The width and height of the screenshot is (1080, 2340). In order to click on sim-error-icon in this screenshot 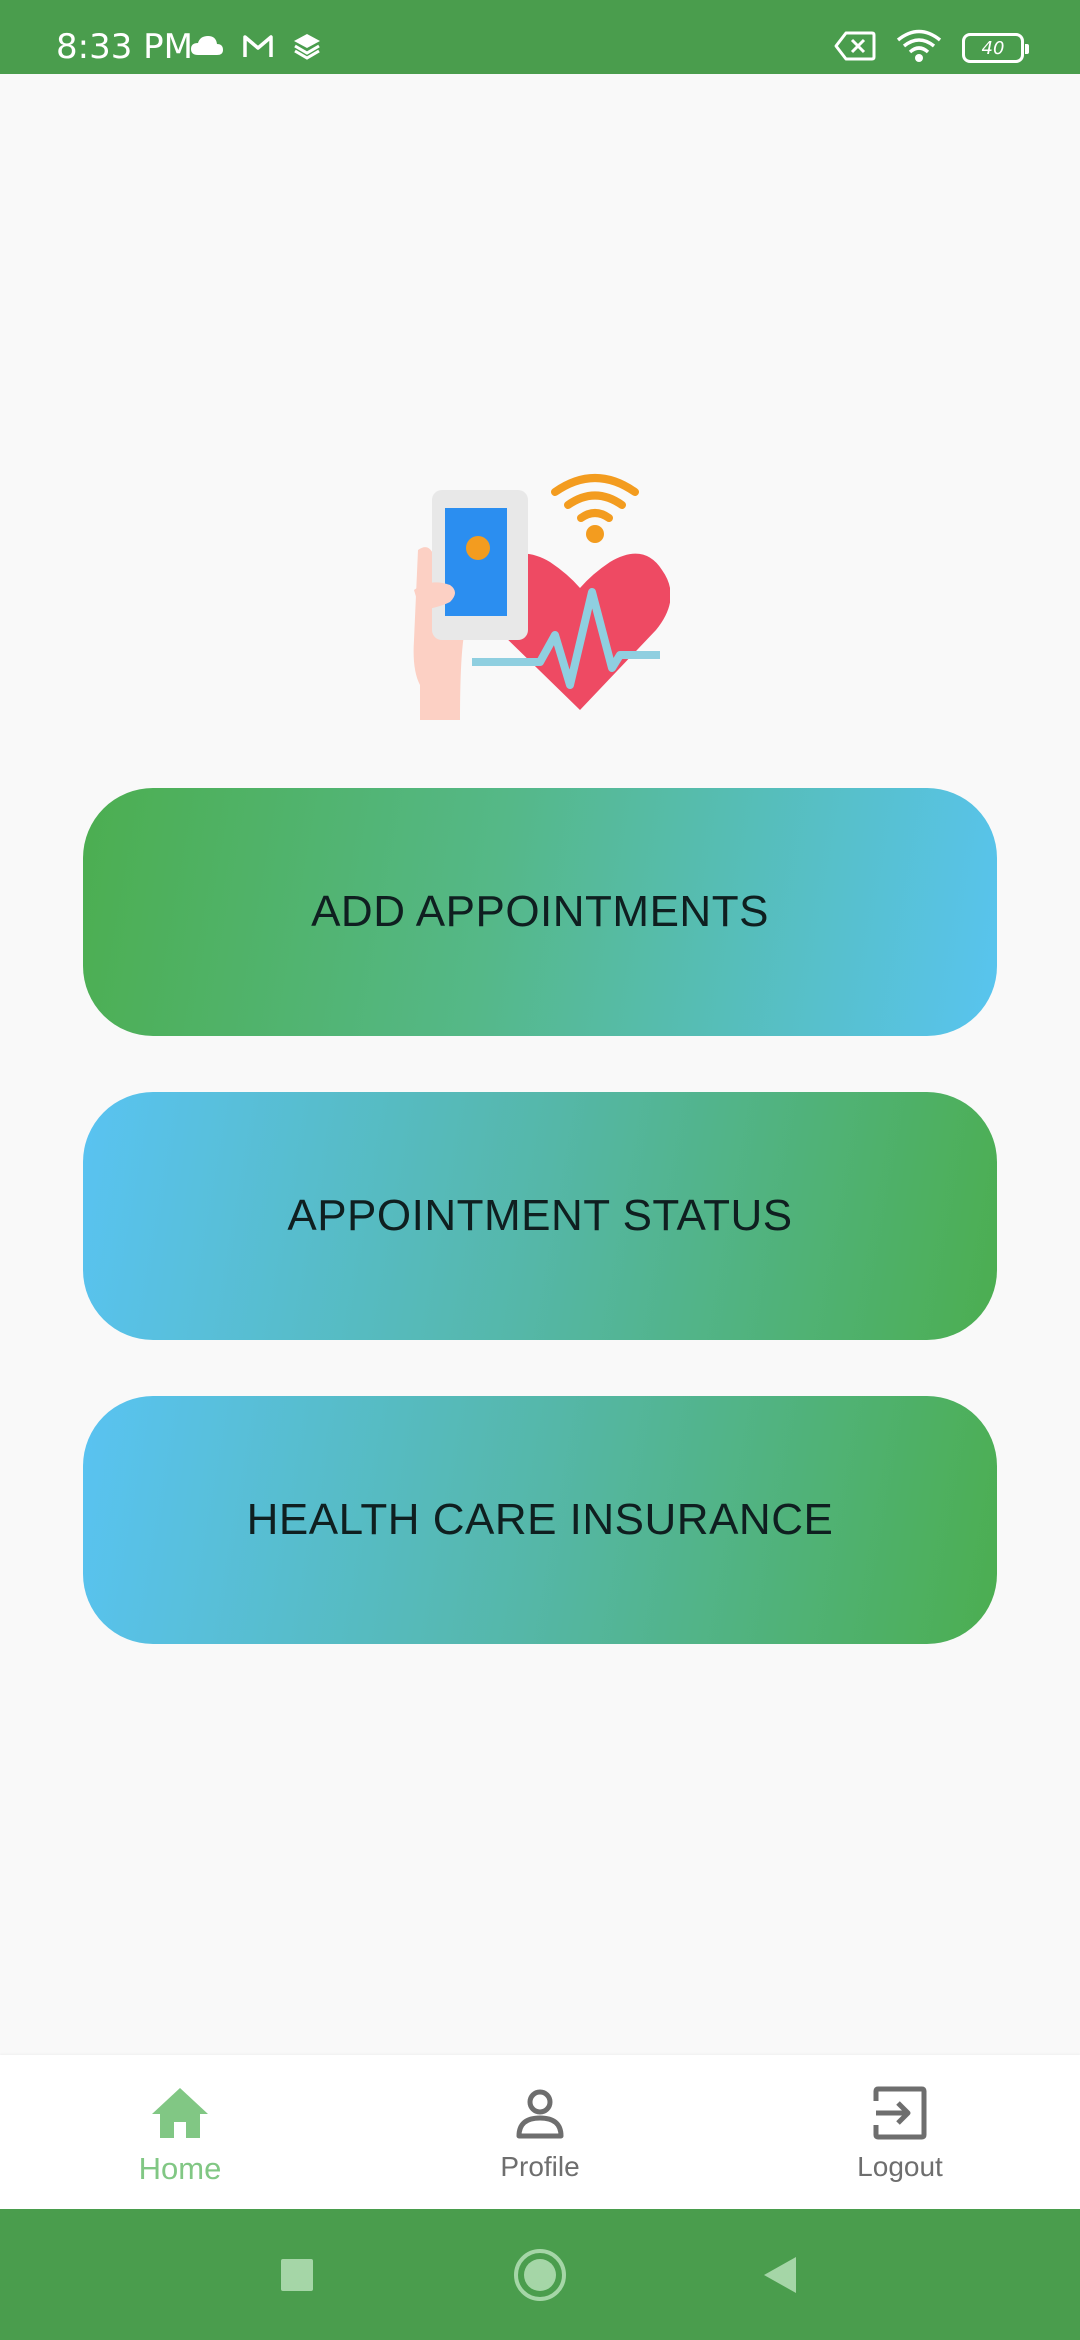, I will do `click(855, 48)`.